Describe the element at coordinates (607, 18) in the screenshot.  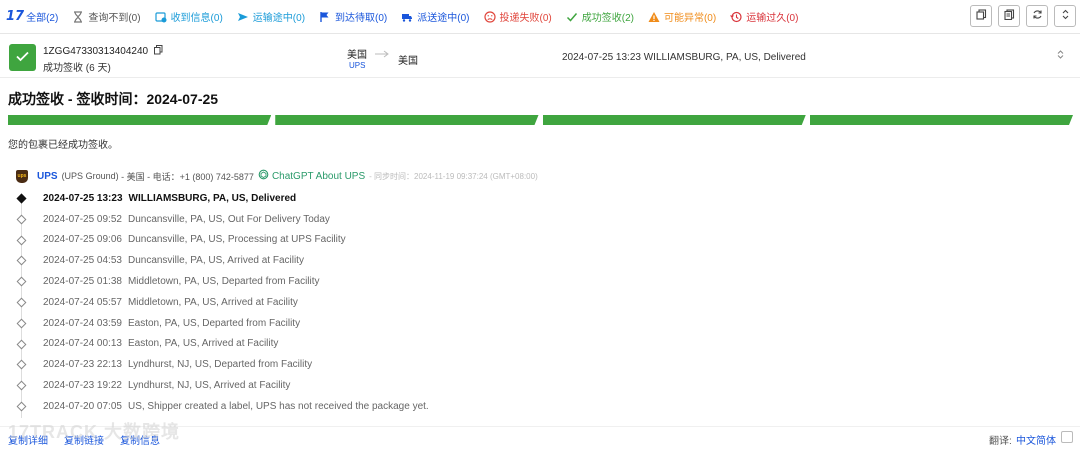
I see `filter-tab-label: 成功签收(2)` at that location.